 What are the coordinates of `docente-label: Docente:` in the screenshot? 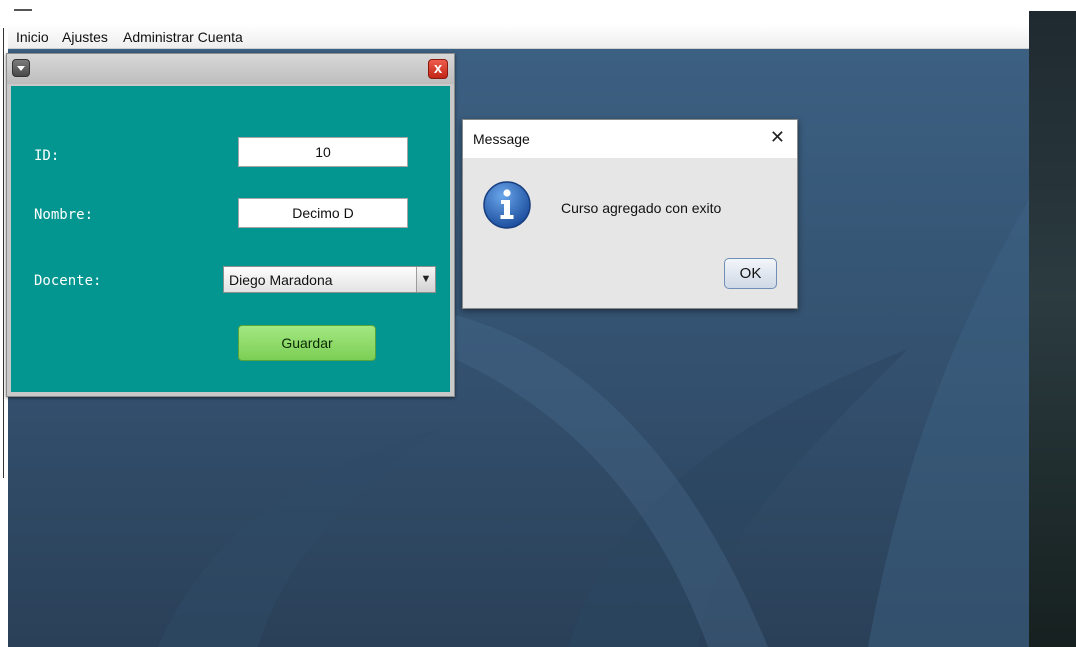 It's located at (68, 281).